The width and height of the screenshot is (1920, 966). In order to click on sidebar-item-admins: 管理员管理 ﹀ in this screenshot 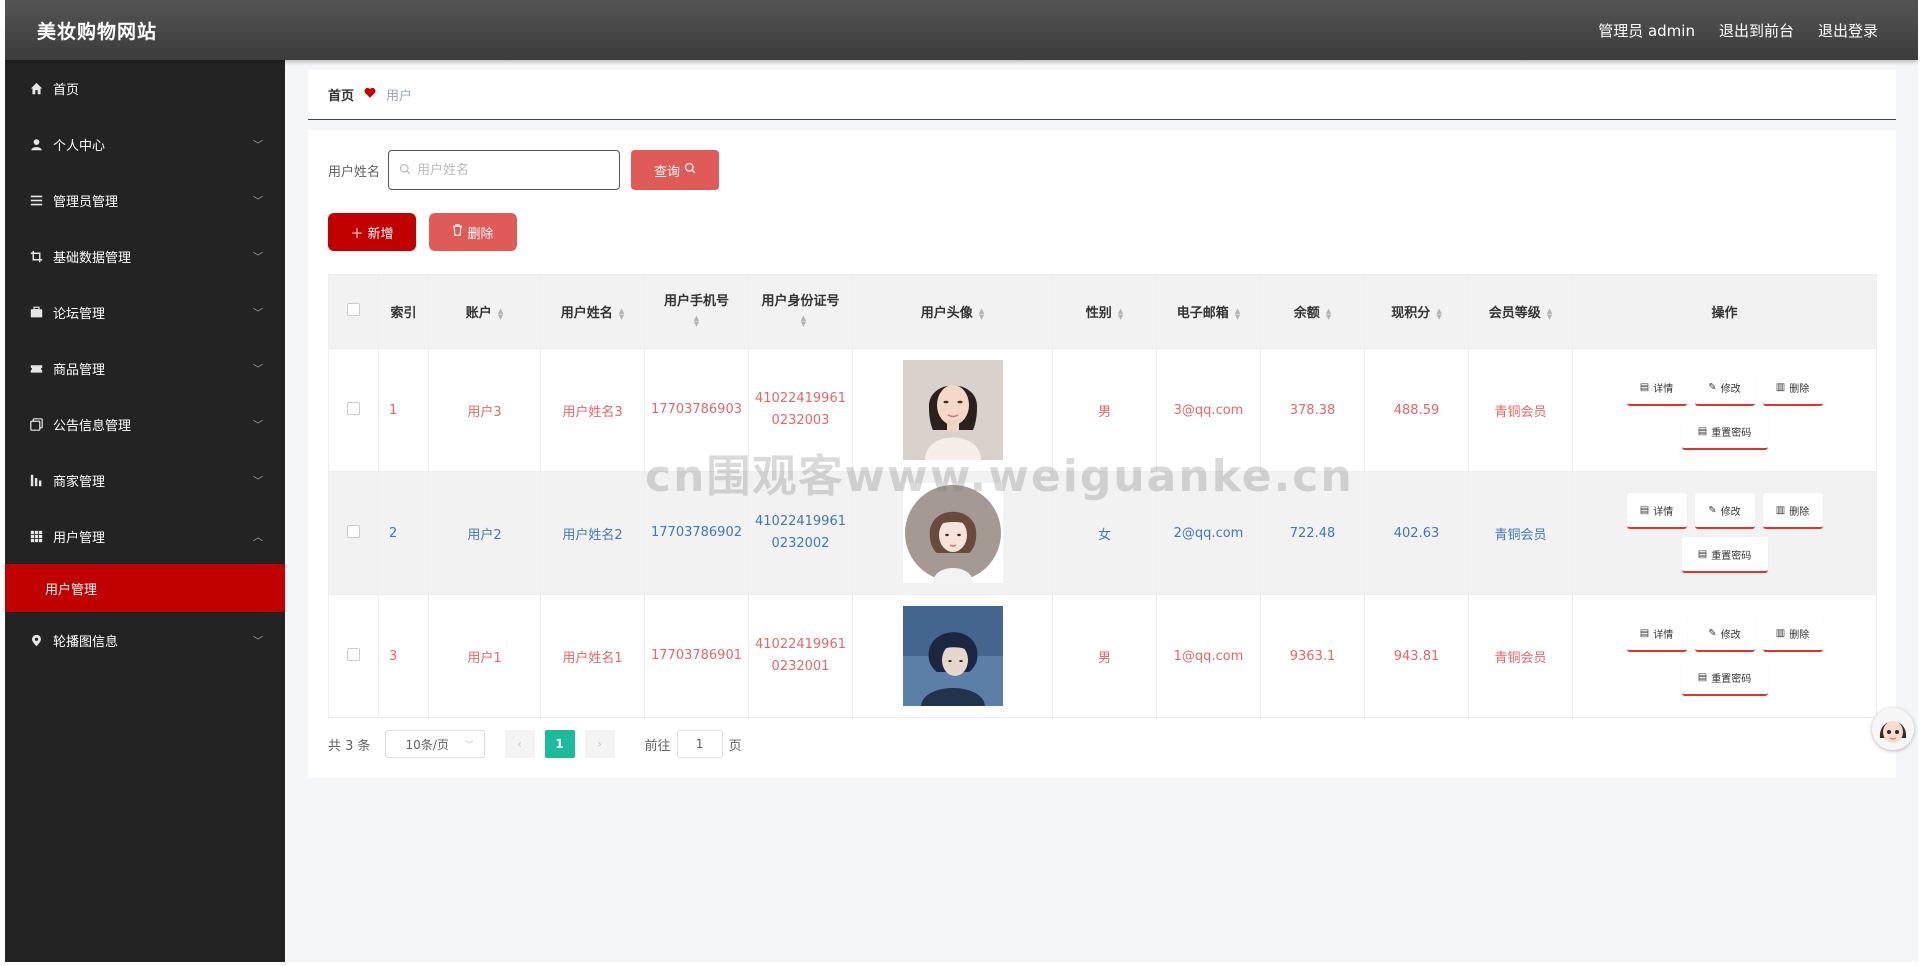, I will do `click(145, 200)`.